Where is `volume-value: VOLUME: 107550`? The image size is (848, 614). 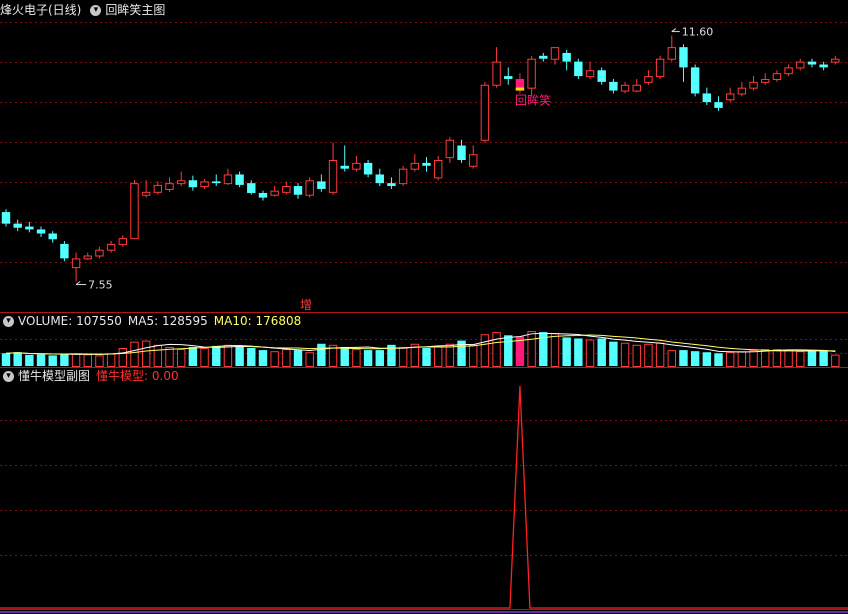 volume-value: VOLUME: 107550 is located at coordinates (70, 321).